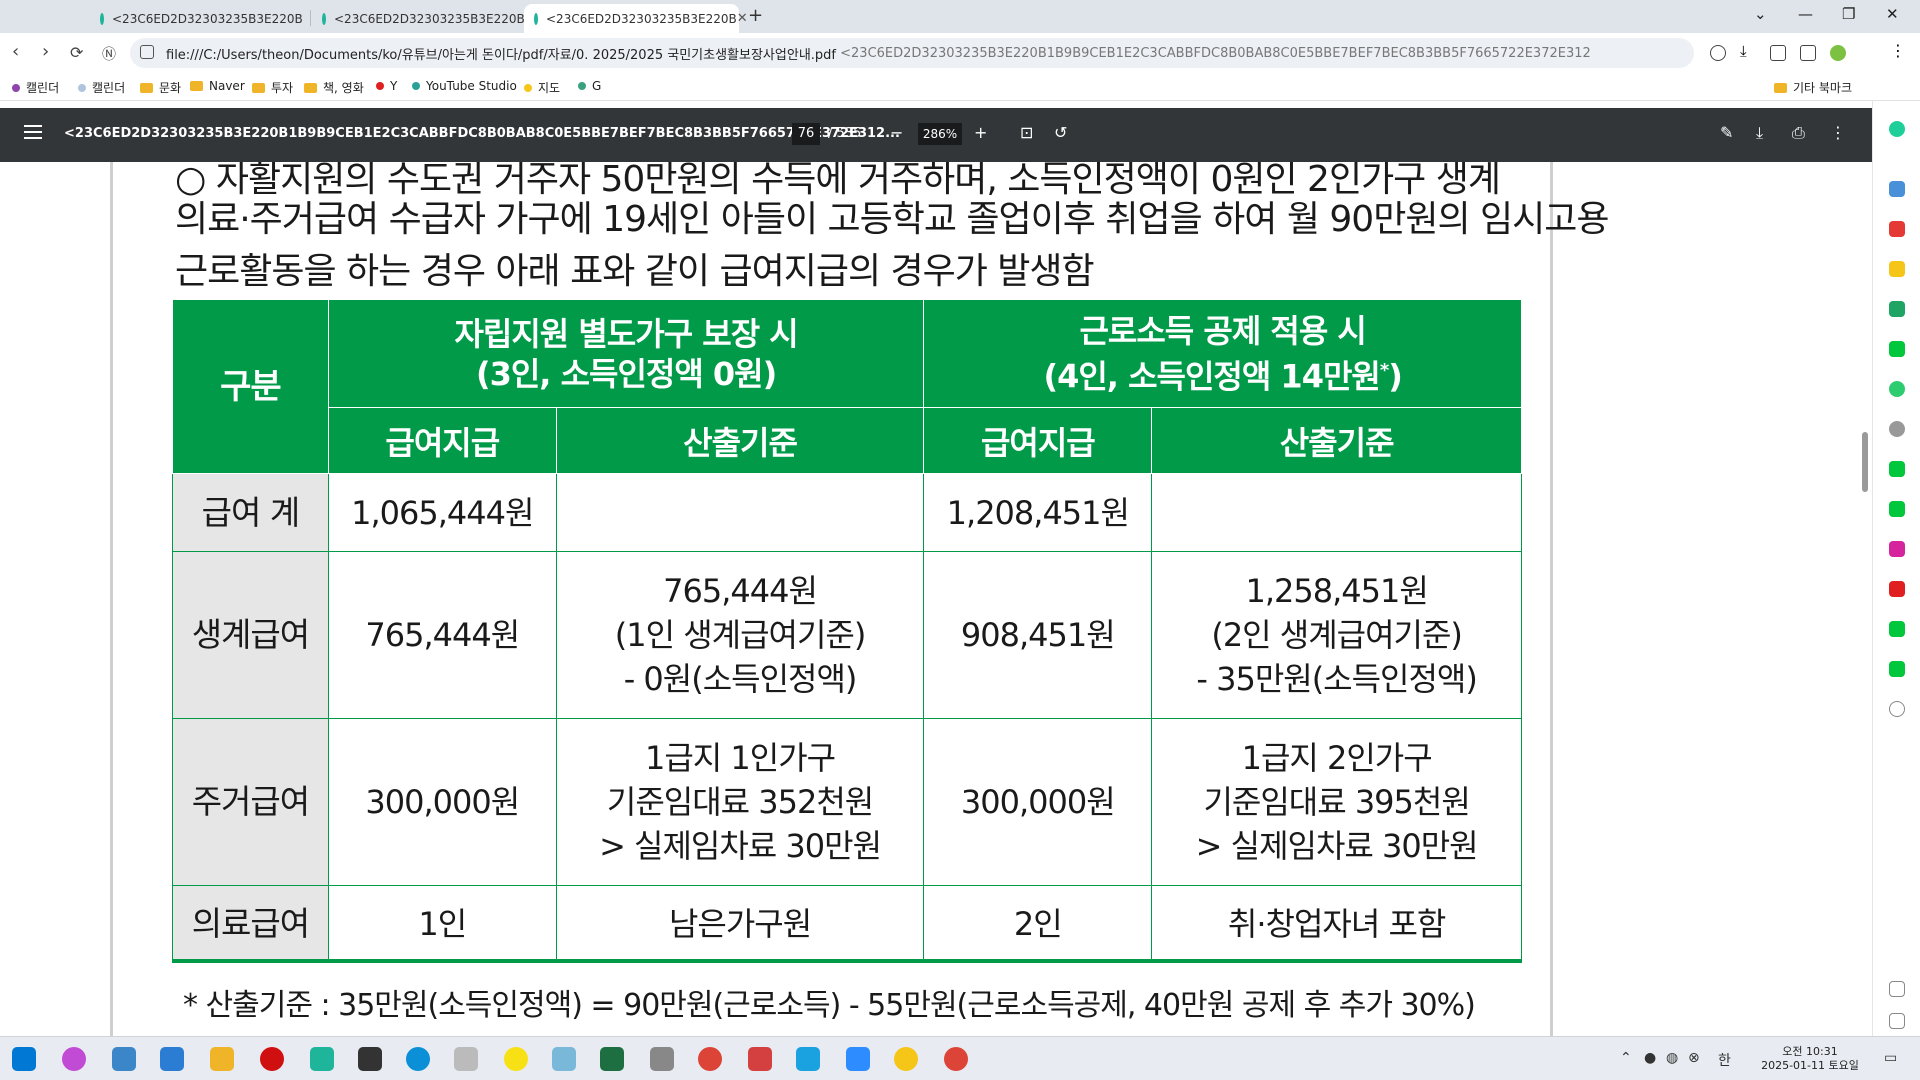  I want to click on close-tab-icon: ✕, so click(742, 18).